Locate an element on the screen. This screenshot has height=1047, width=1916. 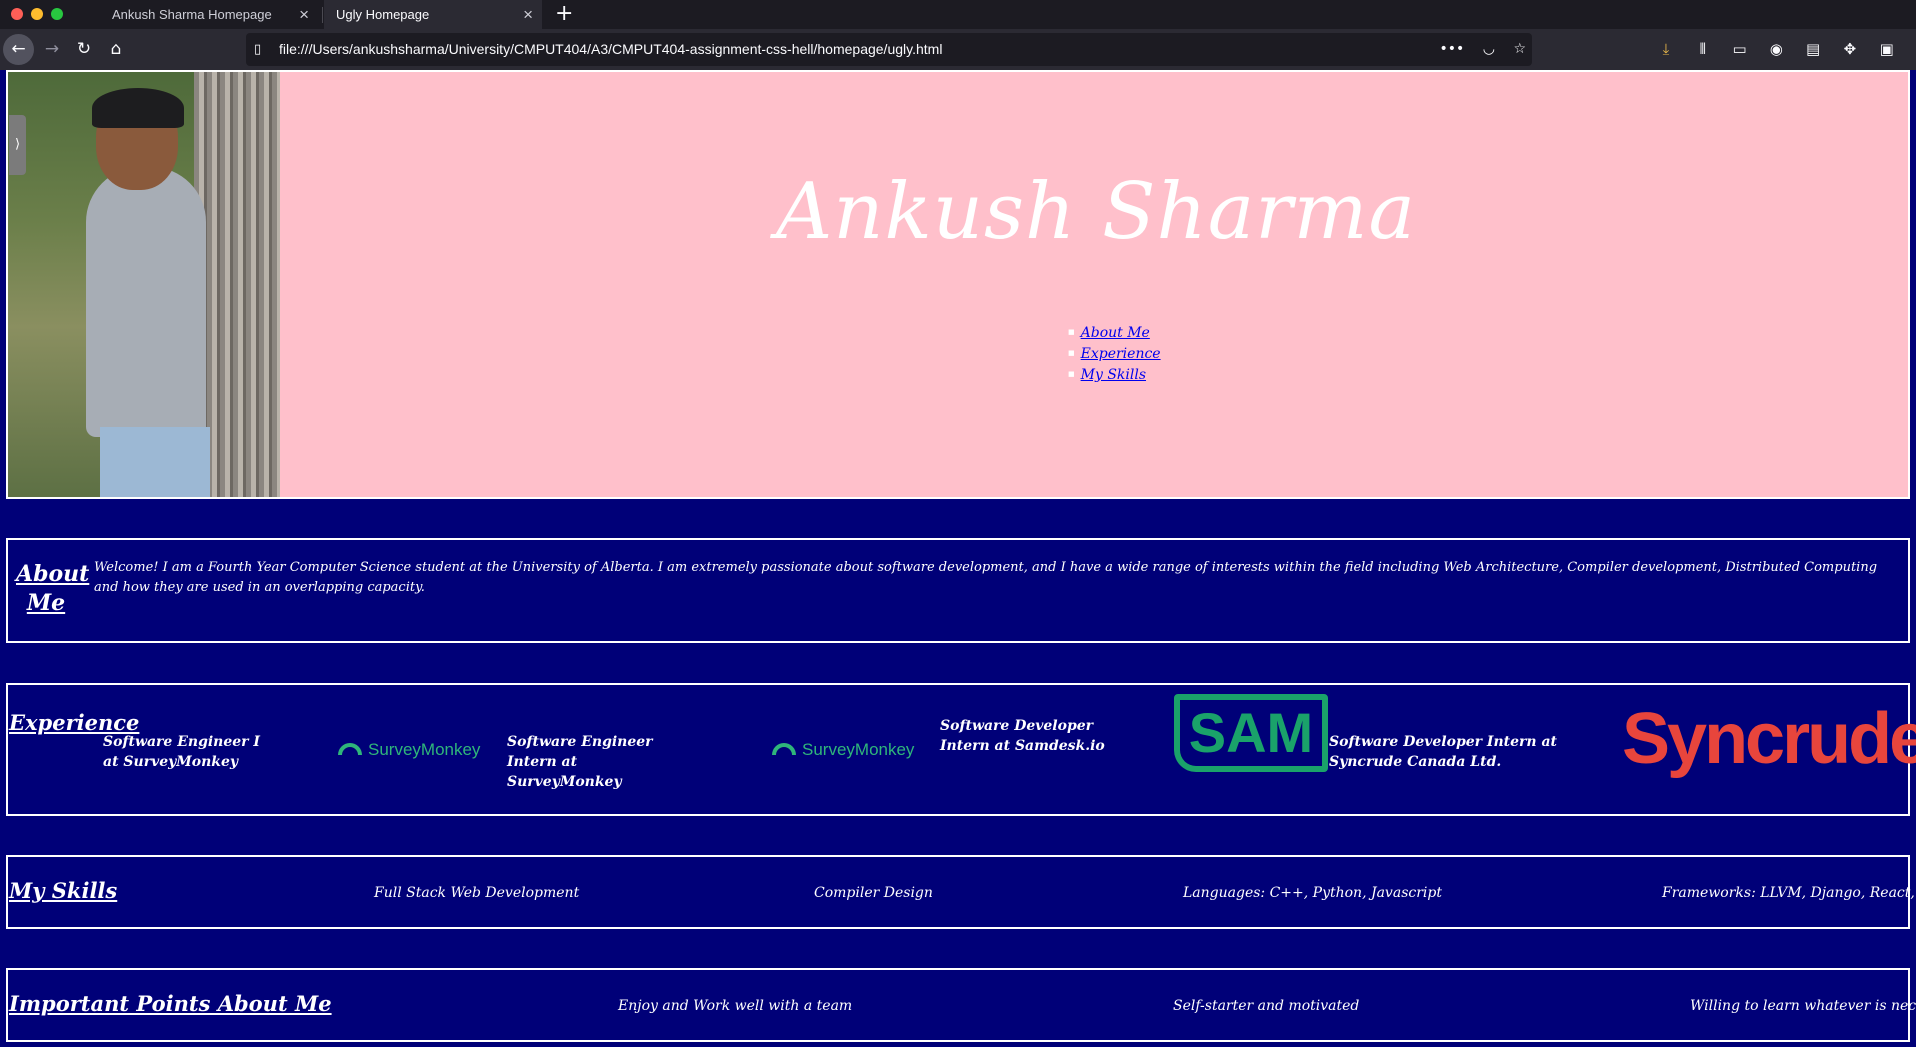
download-icon: ⤓ is located at coordinates (1666, 49).